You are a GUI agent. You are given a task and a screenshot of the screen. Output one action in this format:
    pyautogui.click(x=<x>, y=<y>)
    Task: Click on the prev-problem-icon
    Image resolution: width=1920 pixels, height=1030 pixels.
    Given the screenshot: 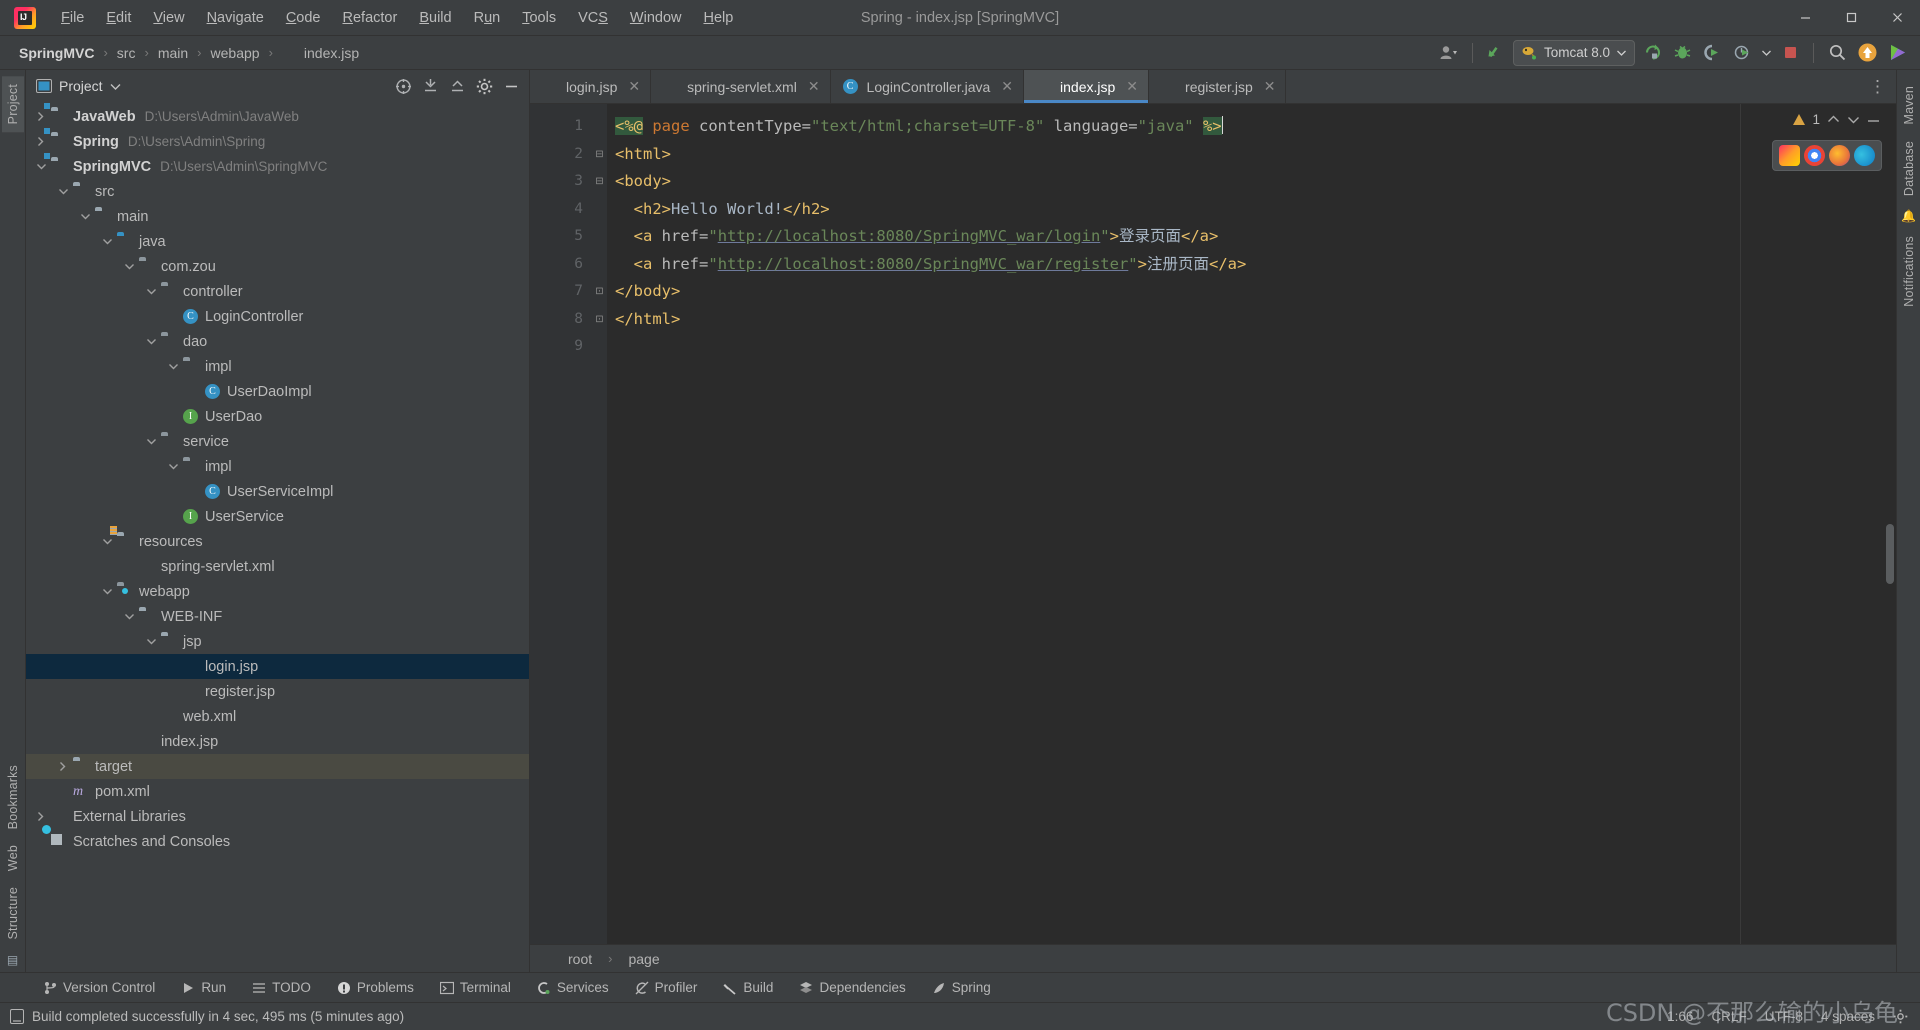 What is the action you would take?
    pyautogui.click(x=1833, y=119)
    